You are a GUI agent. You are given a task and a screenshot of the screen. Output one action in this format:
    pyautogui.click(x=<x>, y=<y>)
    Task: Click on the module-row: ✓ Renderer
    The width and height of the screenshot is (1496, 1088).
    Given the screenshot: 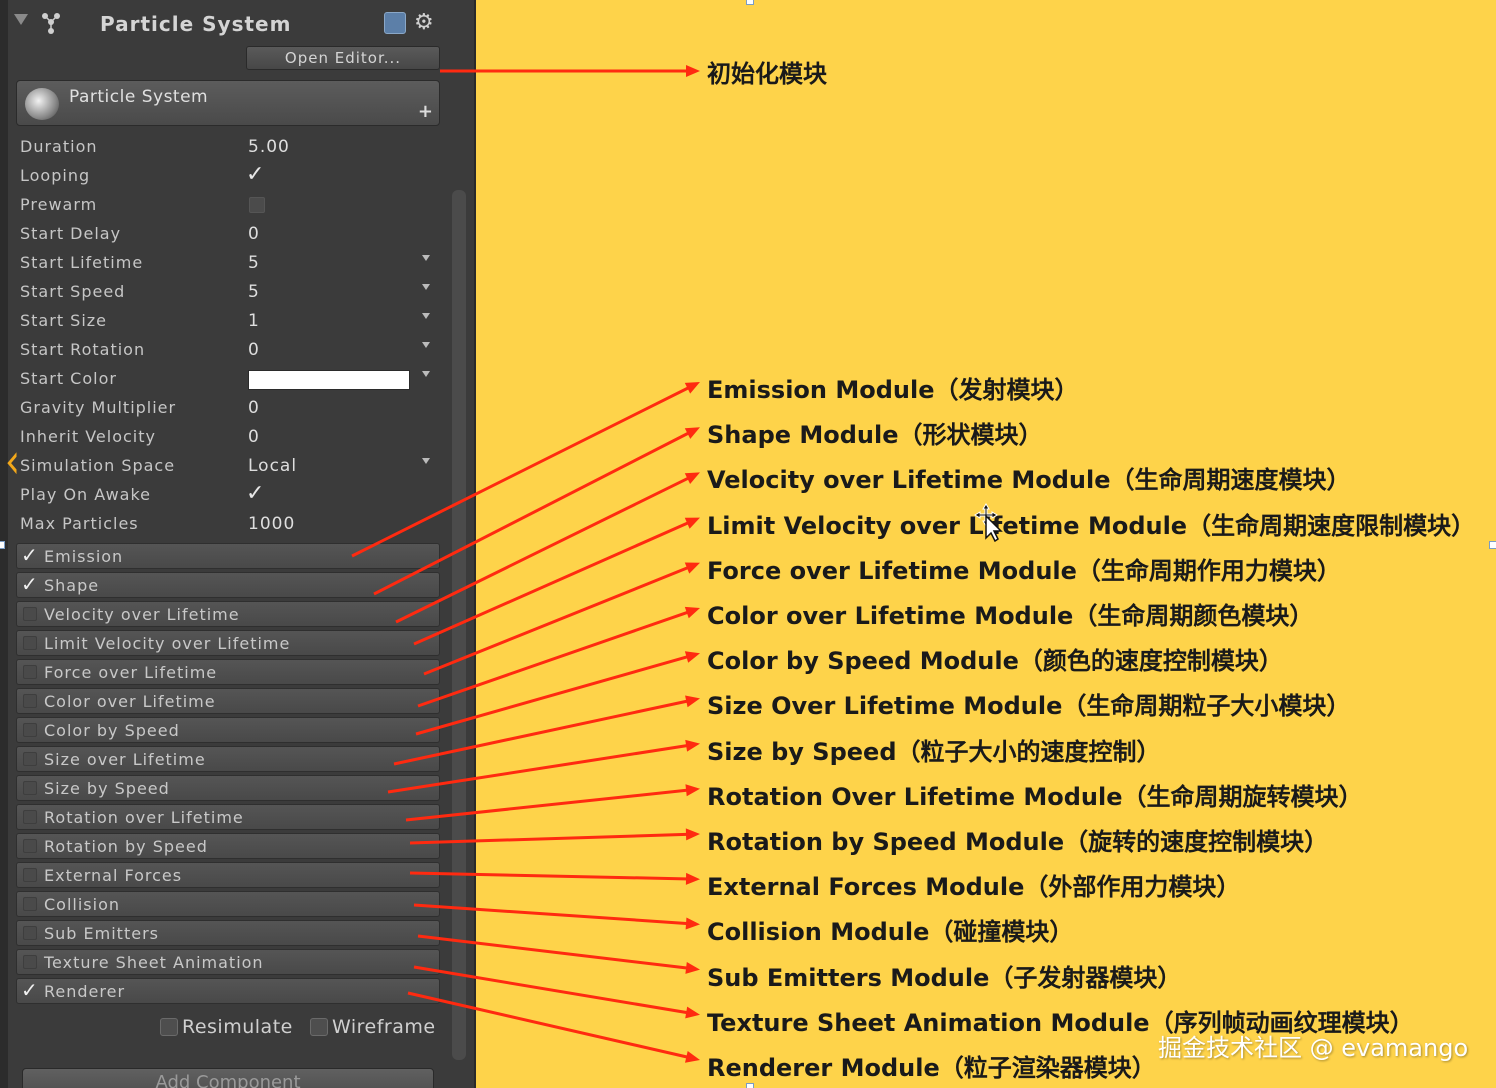 What is the action you would take?
    pyautogui.click(x=228, y=991)
    